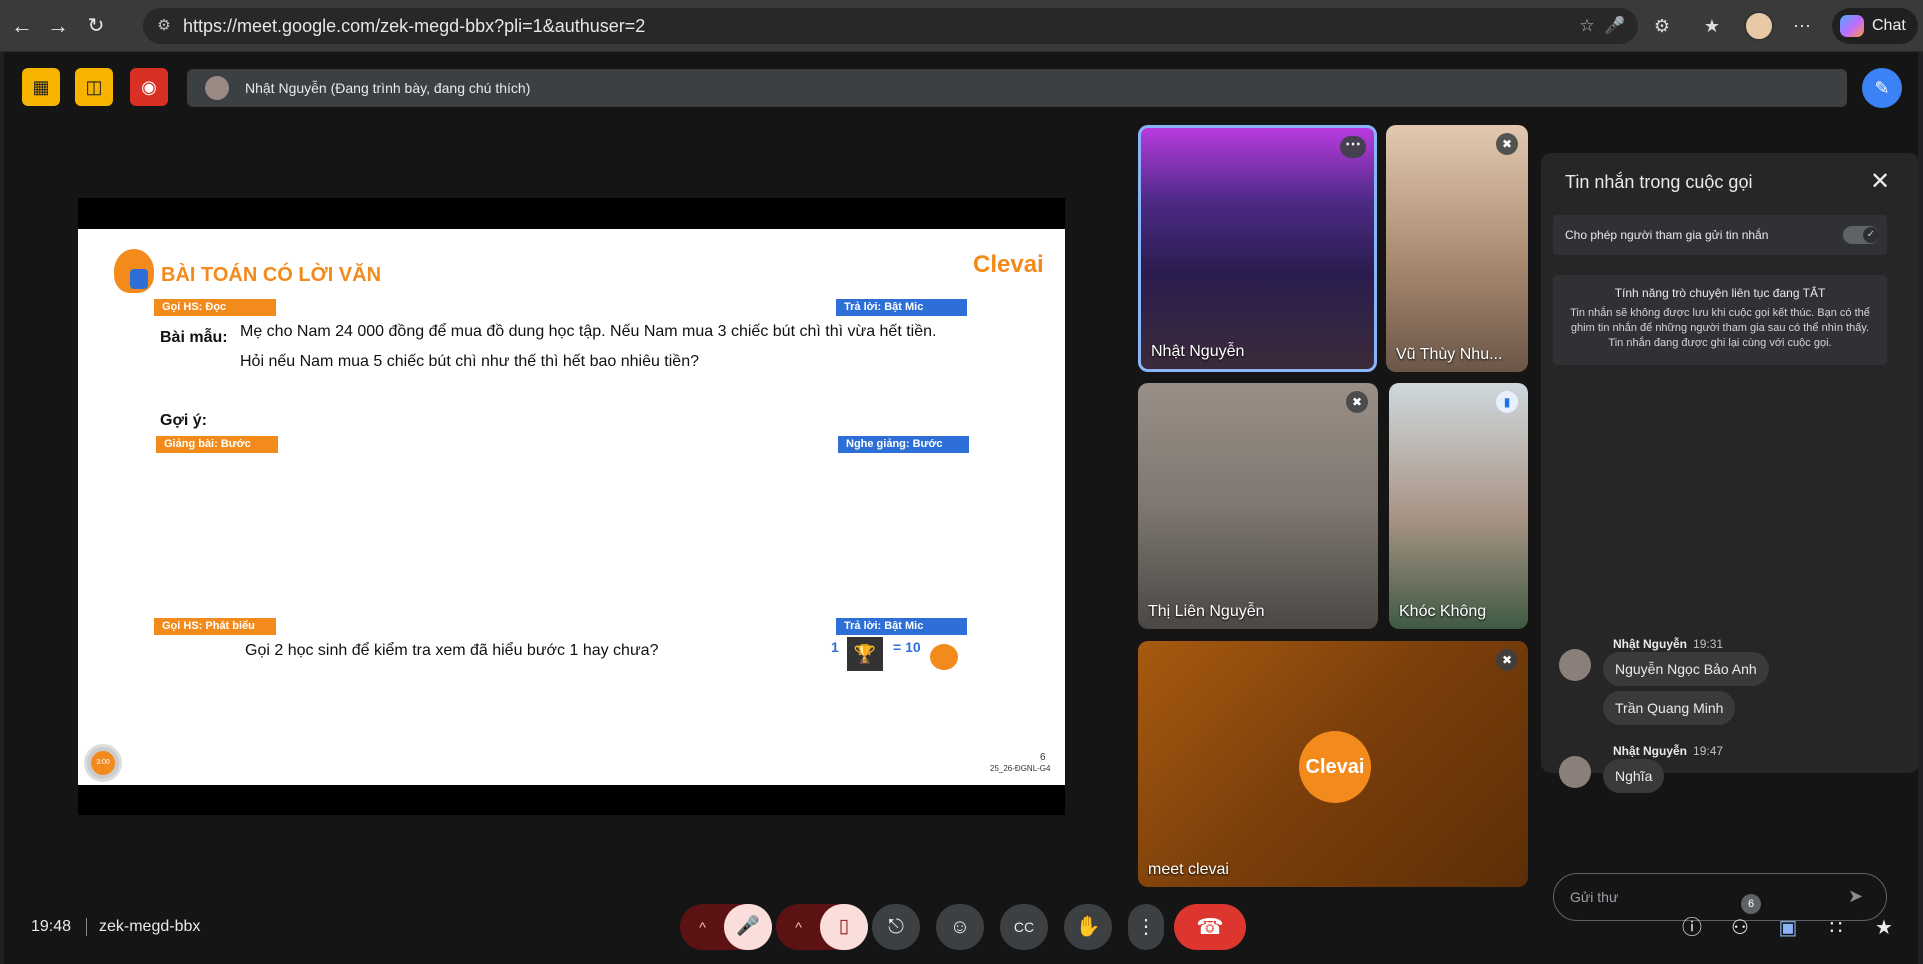  I want to click on check-icon: ✓, so click(1871, 235).